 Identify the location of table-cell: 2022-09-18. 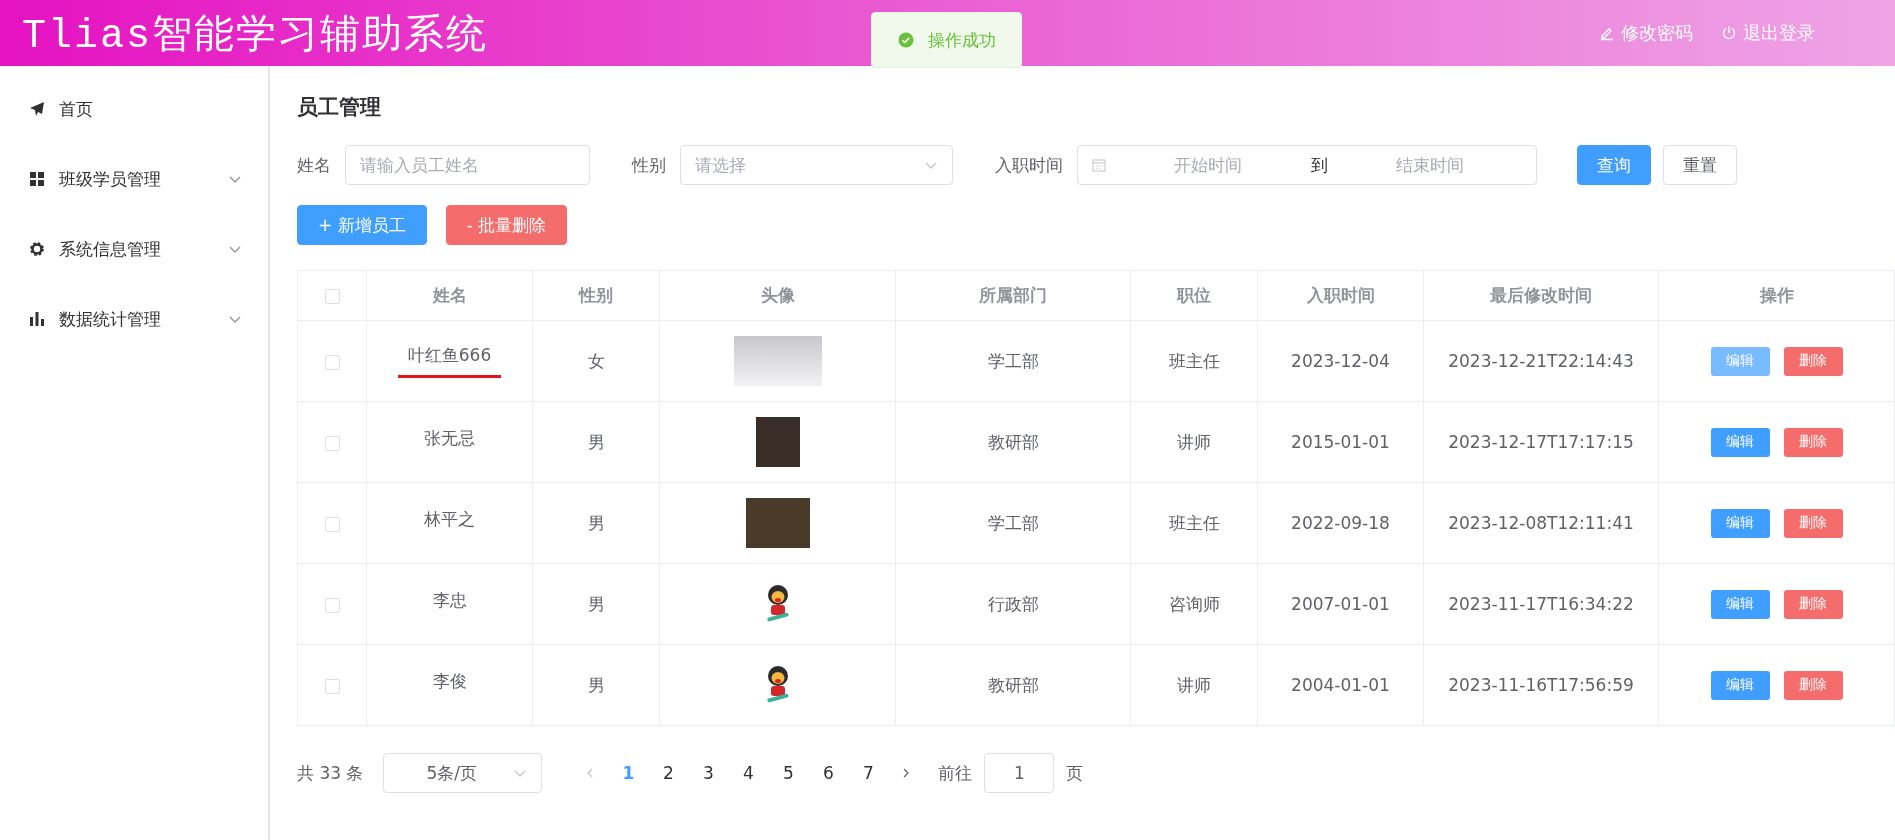
(1340, 523).